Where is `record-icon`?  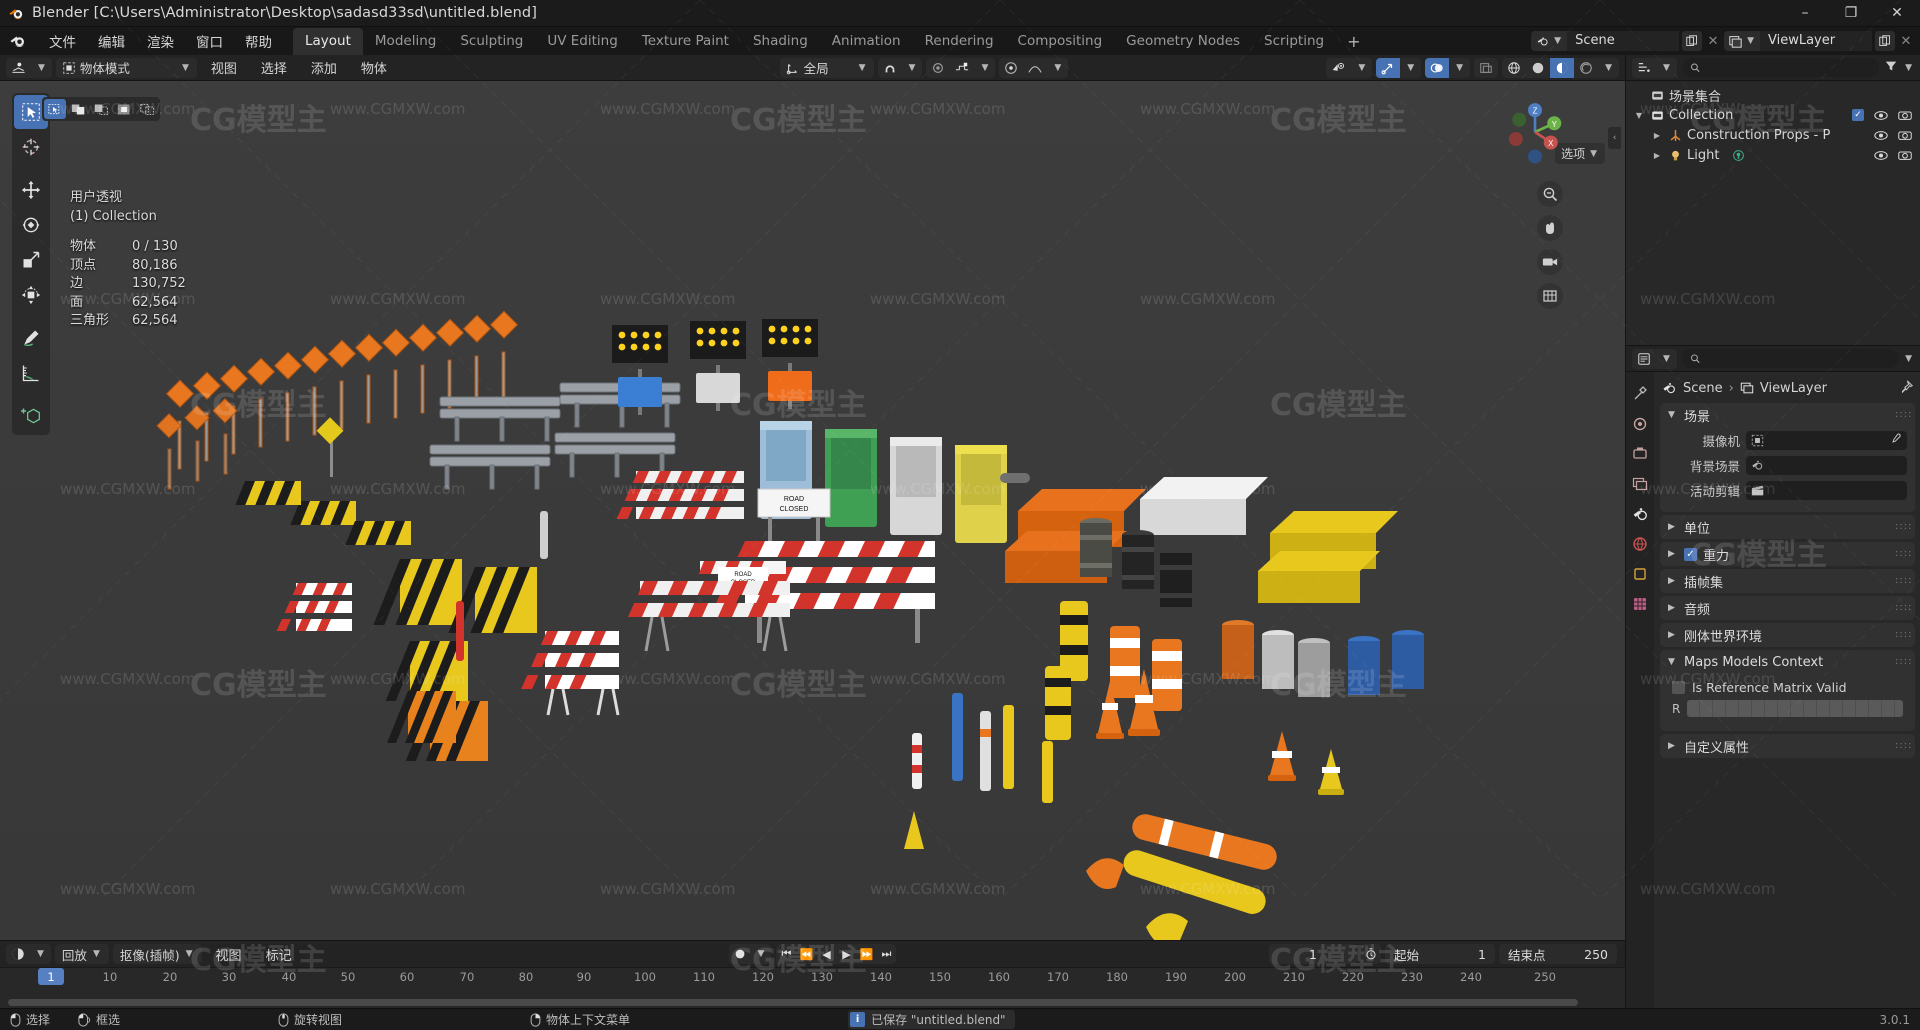
record-icon is located at coordinates (740, 954).